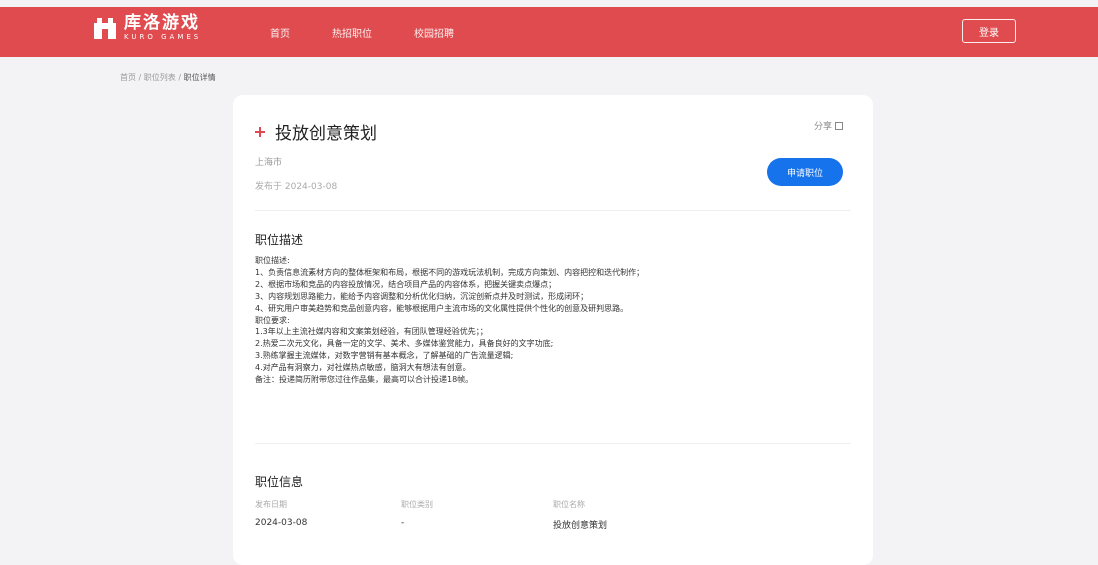 The width and height of the screenshot is (1098, 565). What do you see at coordinates (417, 513) in the screenshot?
I see `info-column-category: 职位类别 -` at bounding box center [417, 513].